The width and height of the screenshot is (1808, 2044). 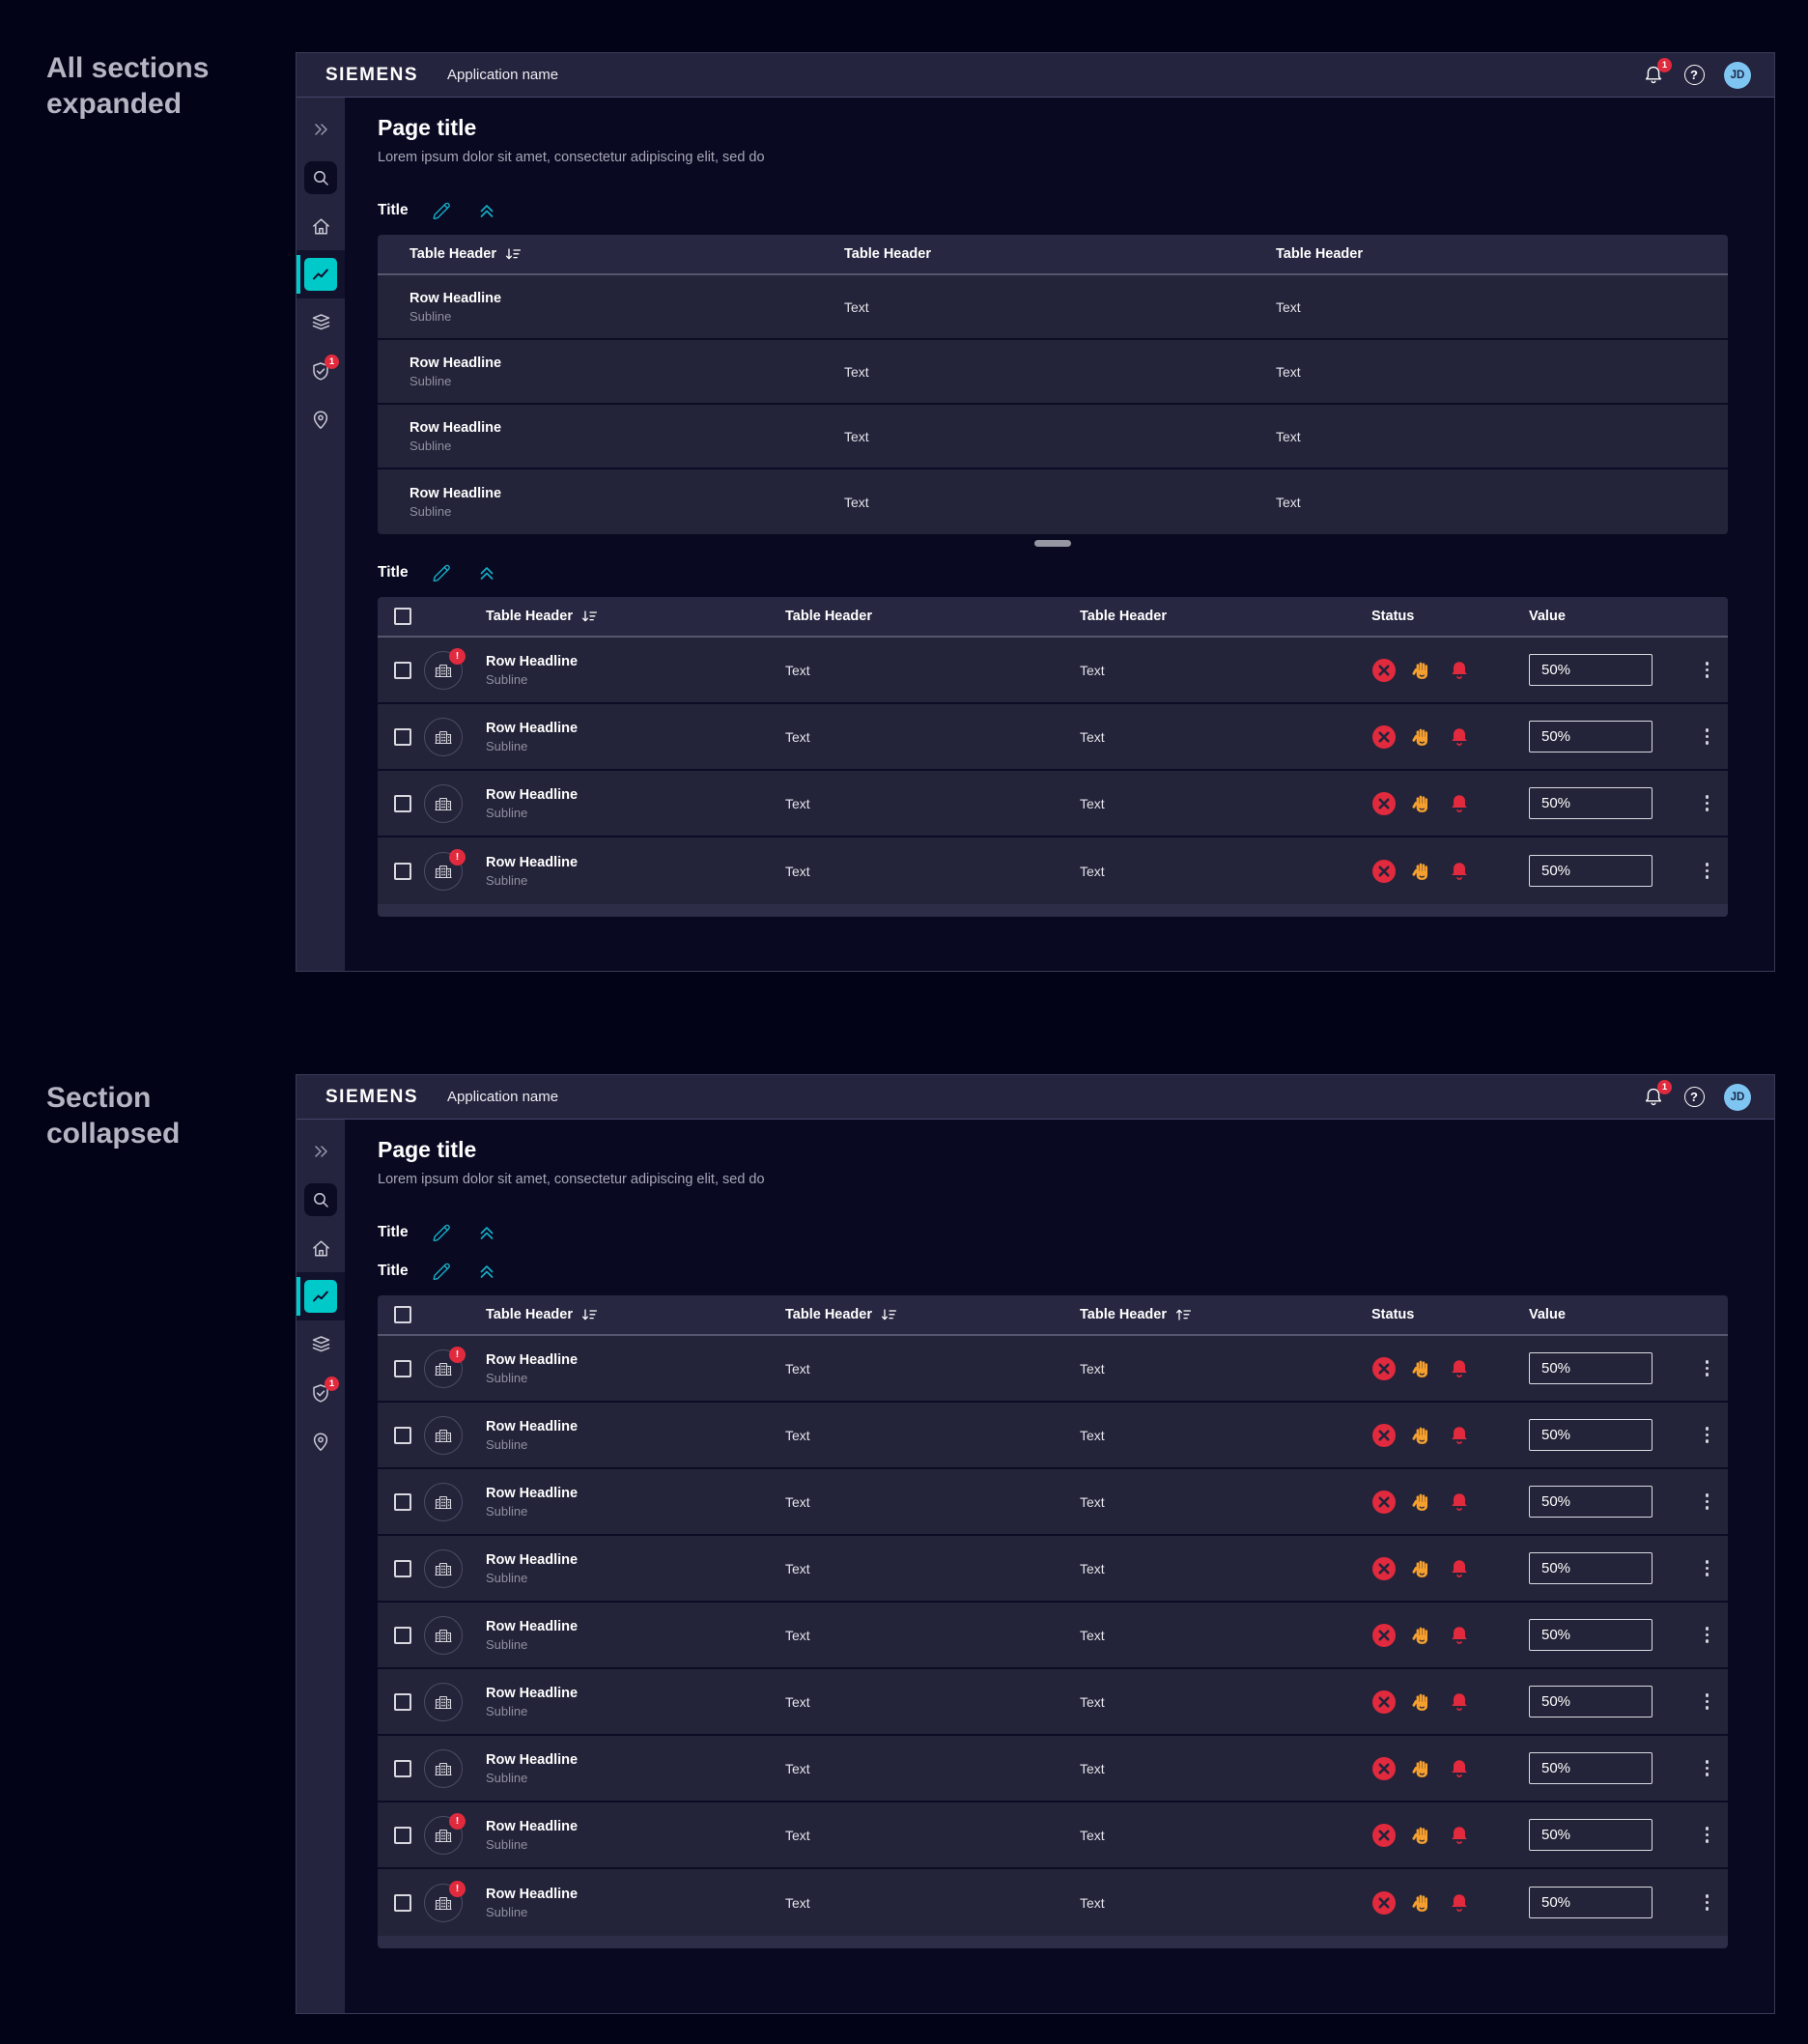 What do you see at coordinates (1052, 543) in the screenshot?
I see `drag-handle` at bounding box center [1052, 543].